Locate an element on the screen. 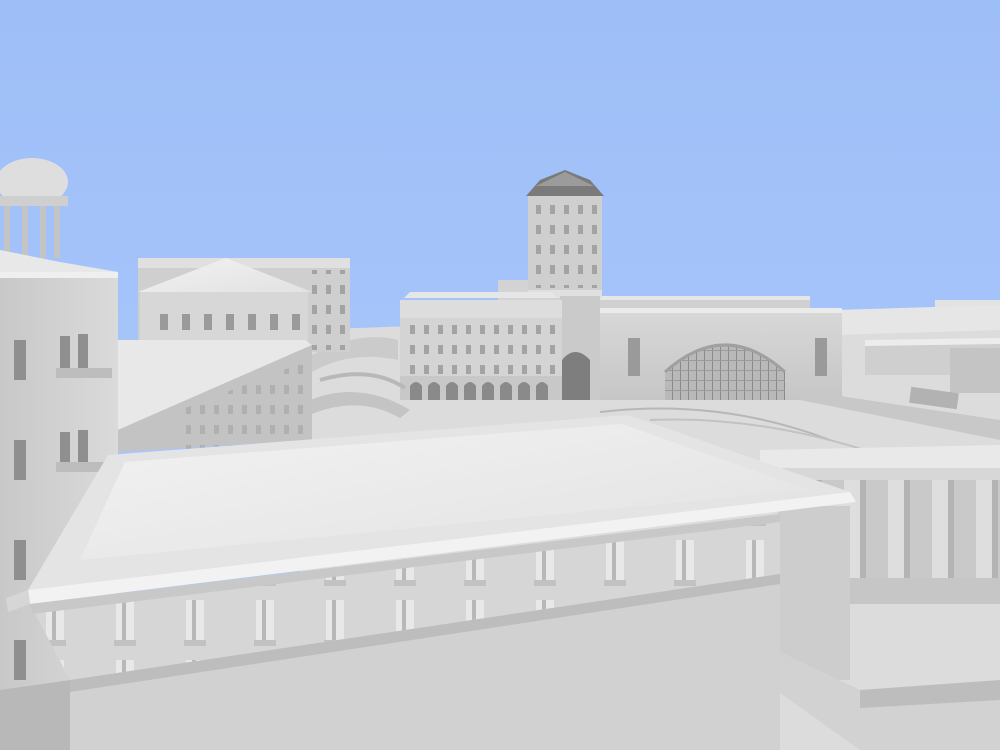  rotunda-building is located at coordinates (244, 305).